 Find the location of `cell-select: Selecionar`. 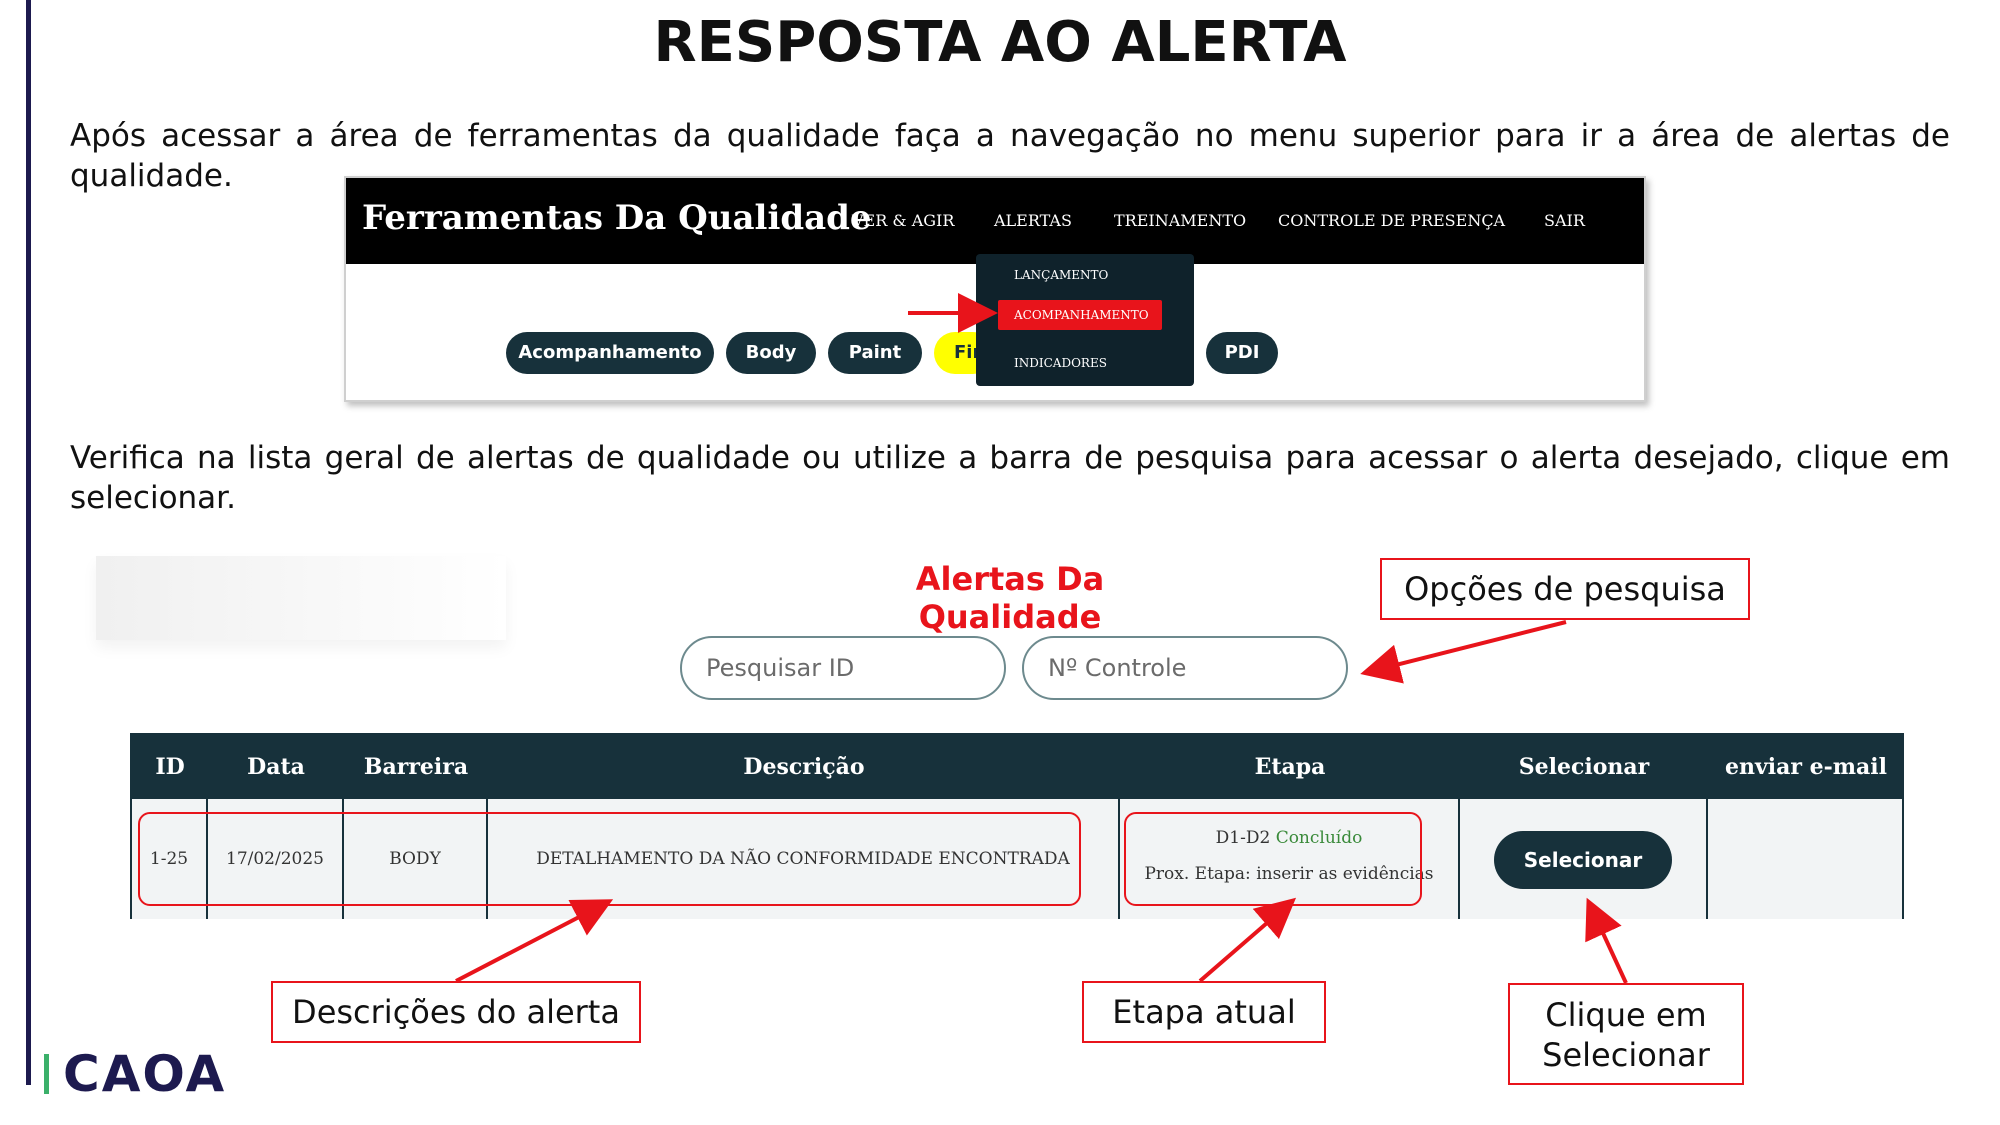

cell-select: Selecionar is located at coordinates (1584, 859).